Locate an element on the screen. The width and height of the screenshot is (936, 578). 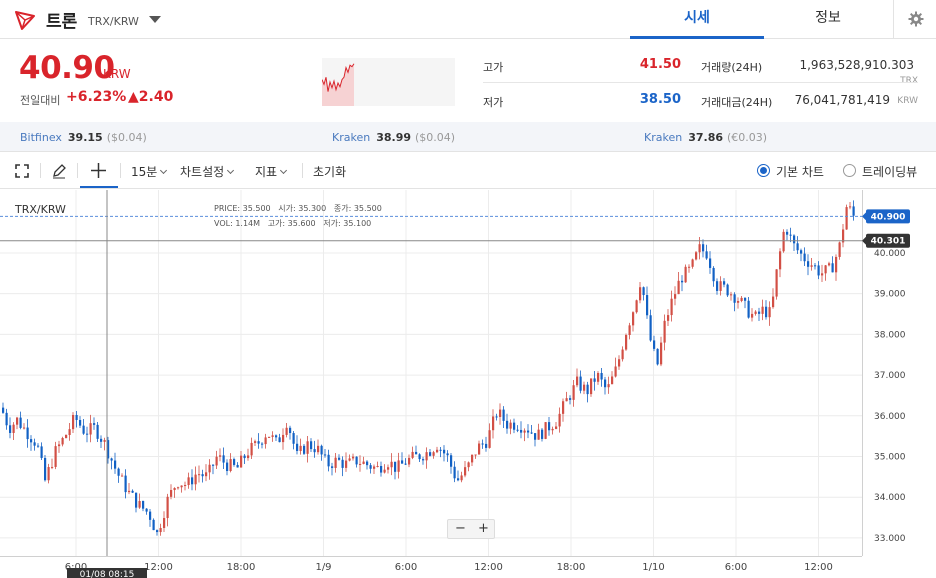
x-tick-label: 1/10 is located at coordinates (653, 567).